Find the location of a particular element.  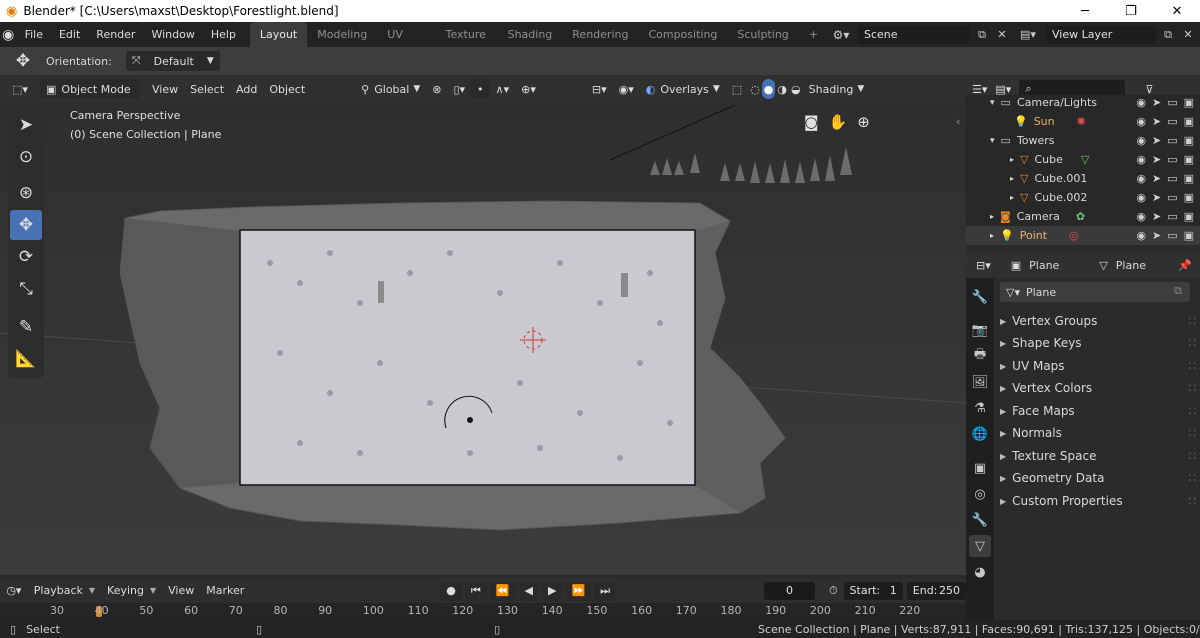

snap-icon: ▯▾ is located at coordinates (459, 89).